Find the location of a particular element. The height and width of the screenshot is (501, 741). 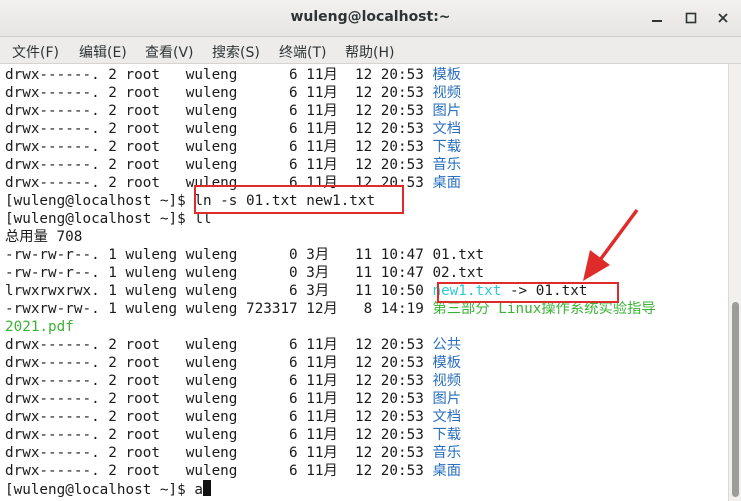

terminal-line: 2021.pdf is located at coordinates (39, 327).